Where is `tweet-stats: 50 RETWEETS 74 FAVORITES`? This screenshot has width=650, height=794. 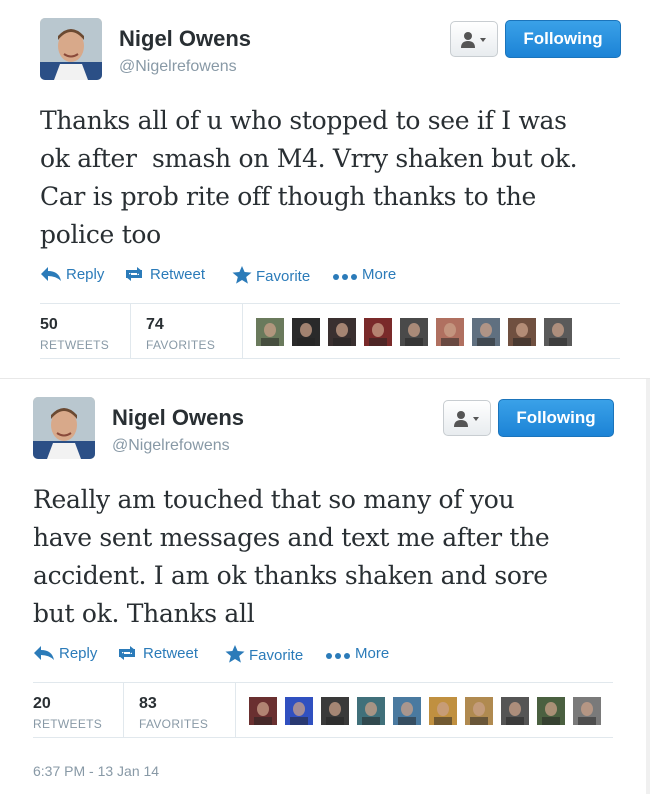
tweet-stats: 50 RETWEETS 74 FAVORITES is located at coordinates (330, 331).